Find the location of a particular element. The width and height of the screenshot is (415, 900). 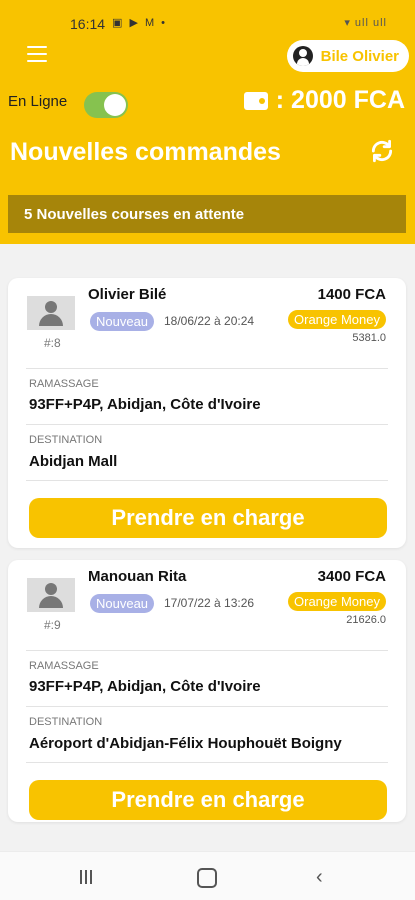

home-icon is located at coordinates (207, 878).